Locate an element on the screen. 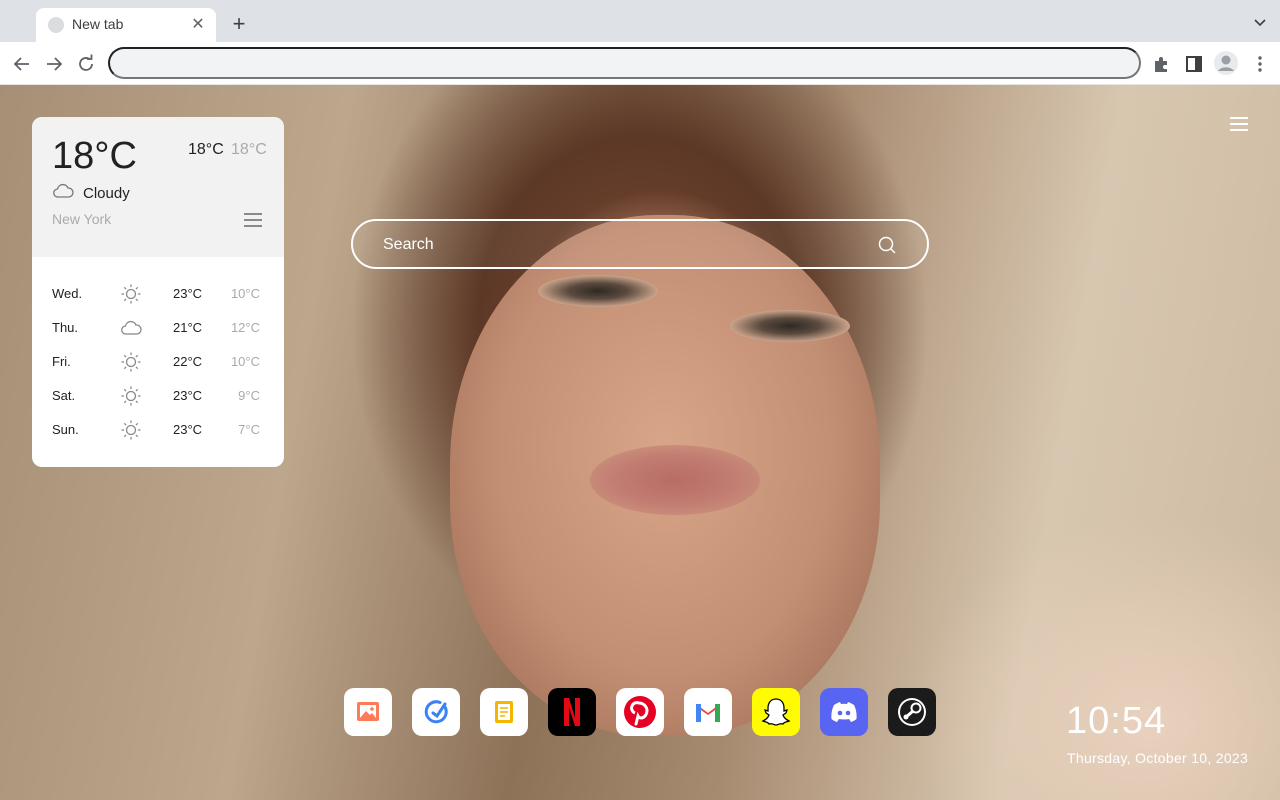 Image resolution: width=1280 pixels, height=800 pixels. forecast-day: Thu. is located at coordinates (65, 327).